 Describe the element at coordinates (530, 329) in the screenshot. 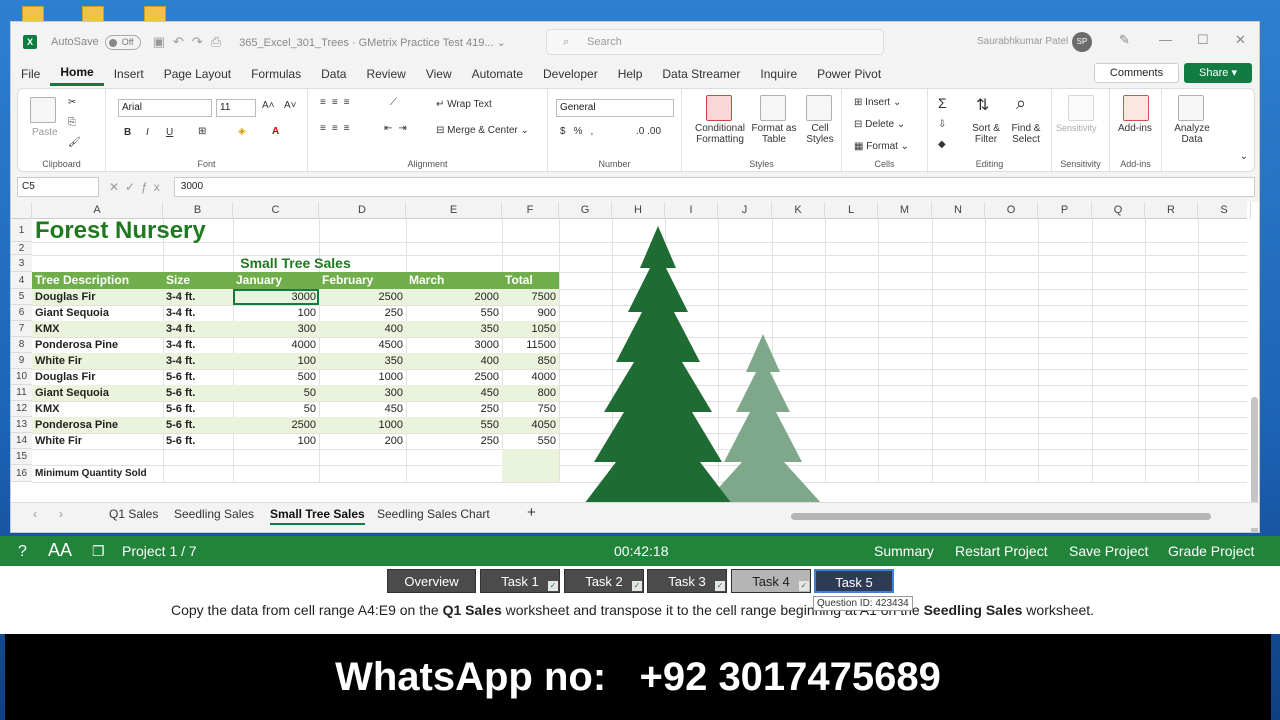

I see `table-cell: 1050` at that location.